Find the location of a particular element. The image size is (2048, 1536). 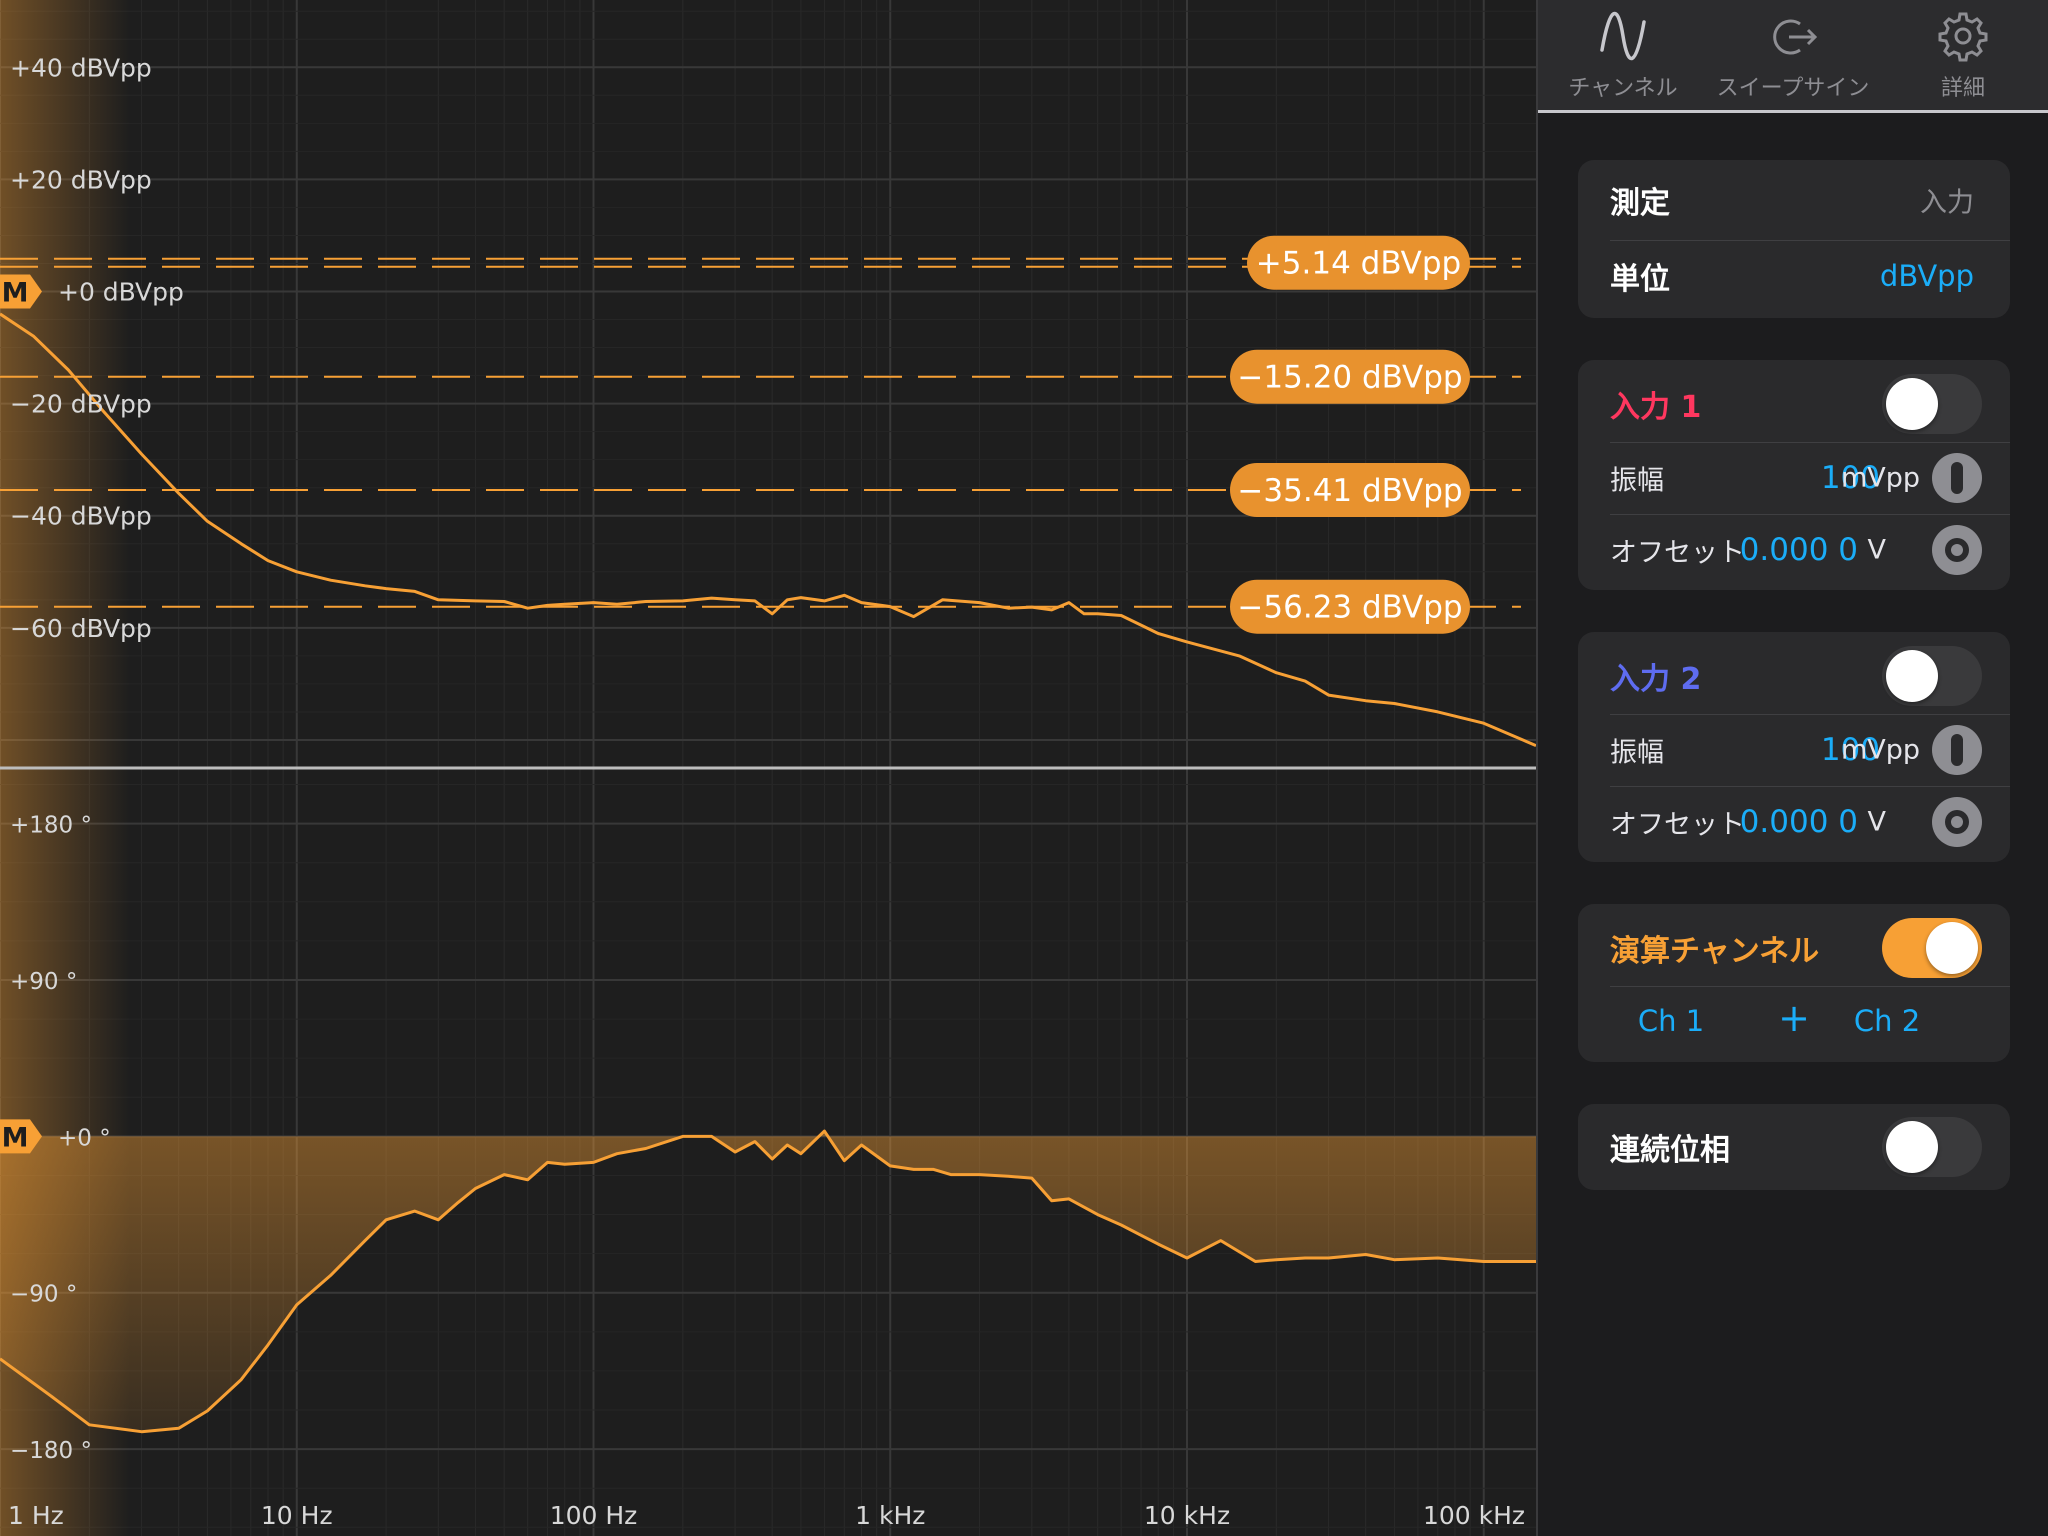

math-channel-card: 演算チャンネル Ch 1 + Ch 2 is located at coordinates (1794, 983).